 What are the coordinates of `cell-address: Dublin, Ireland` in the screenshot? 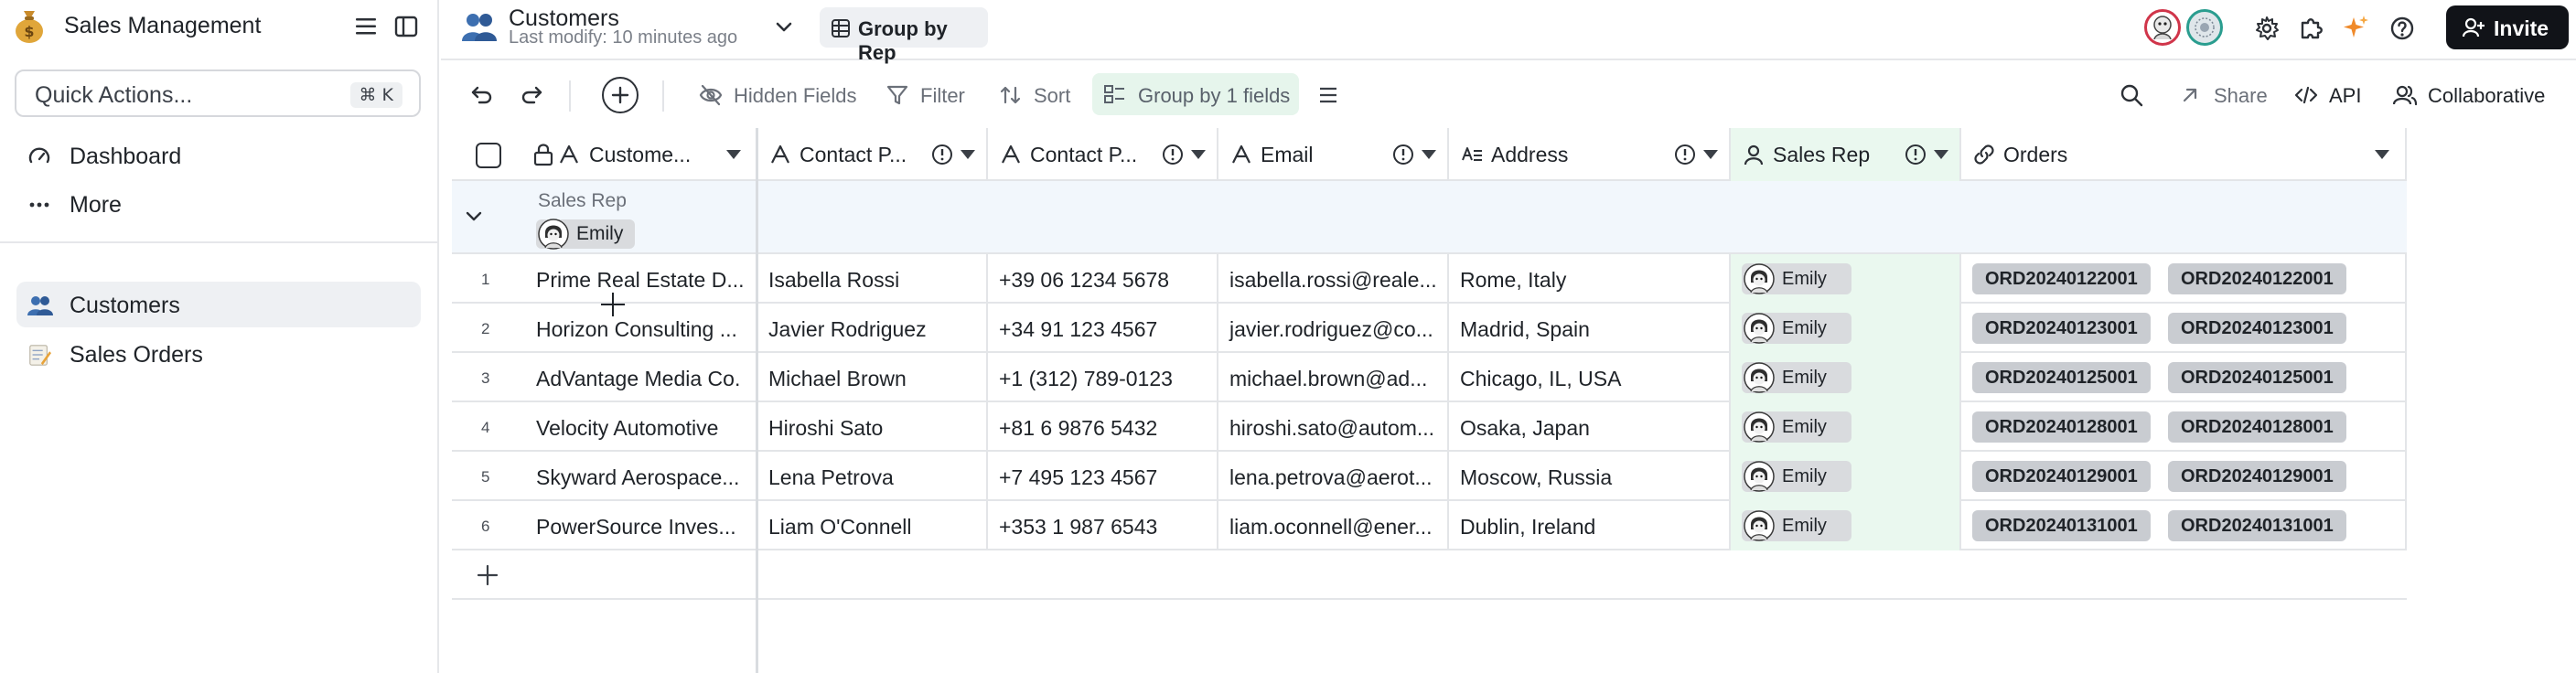 It's located at (1590, 525).